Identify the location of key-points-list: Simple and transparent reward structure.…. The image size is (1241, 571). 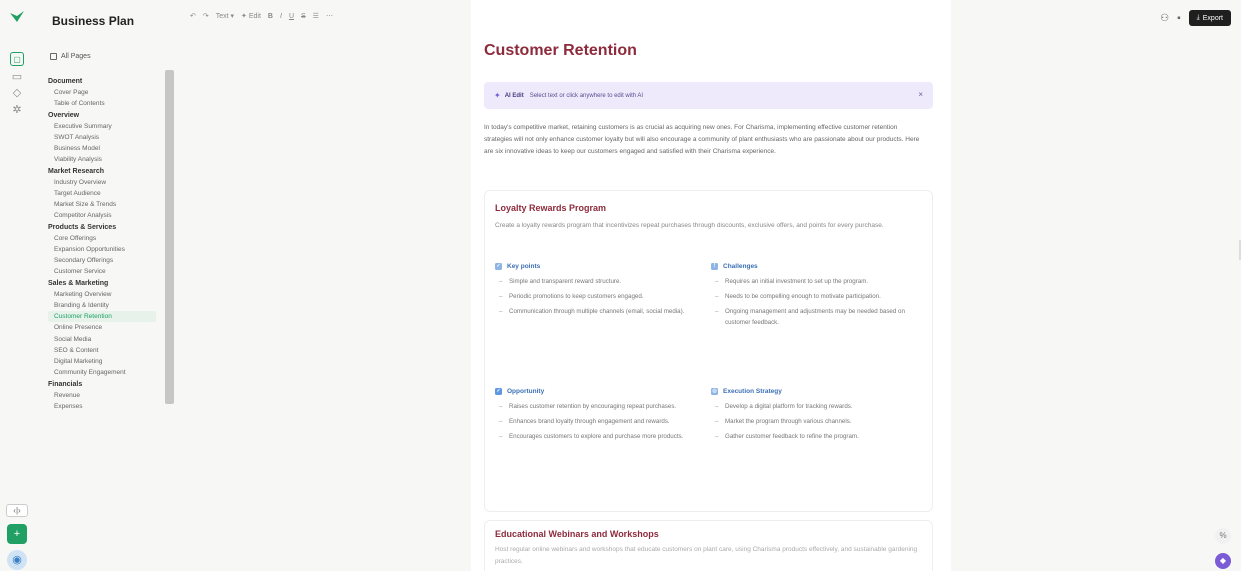
(602, 297).